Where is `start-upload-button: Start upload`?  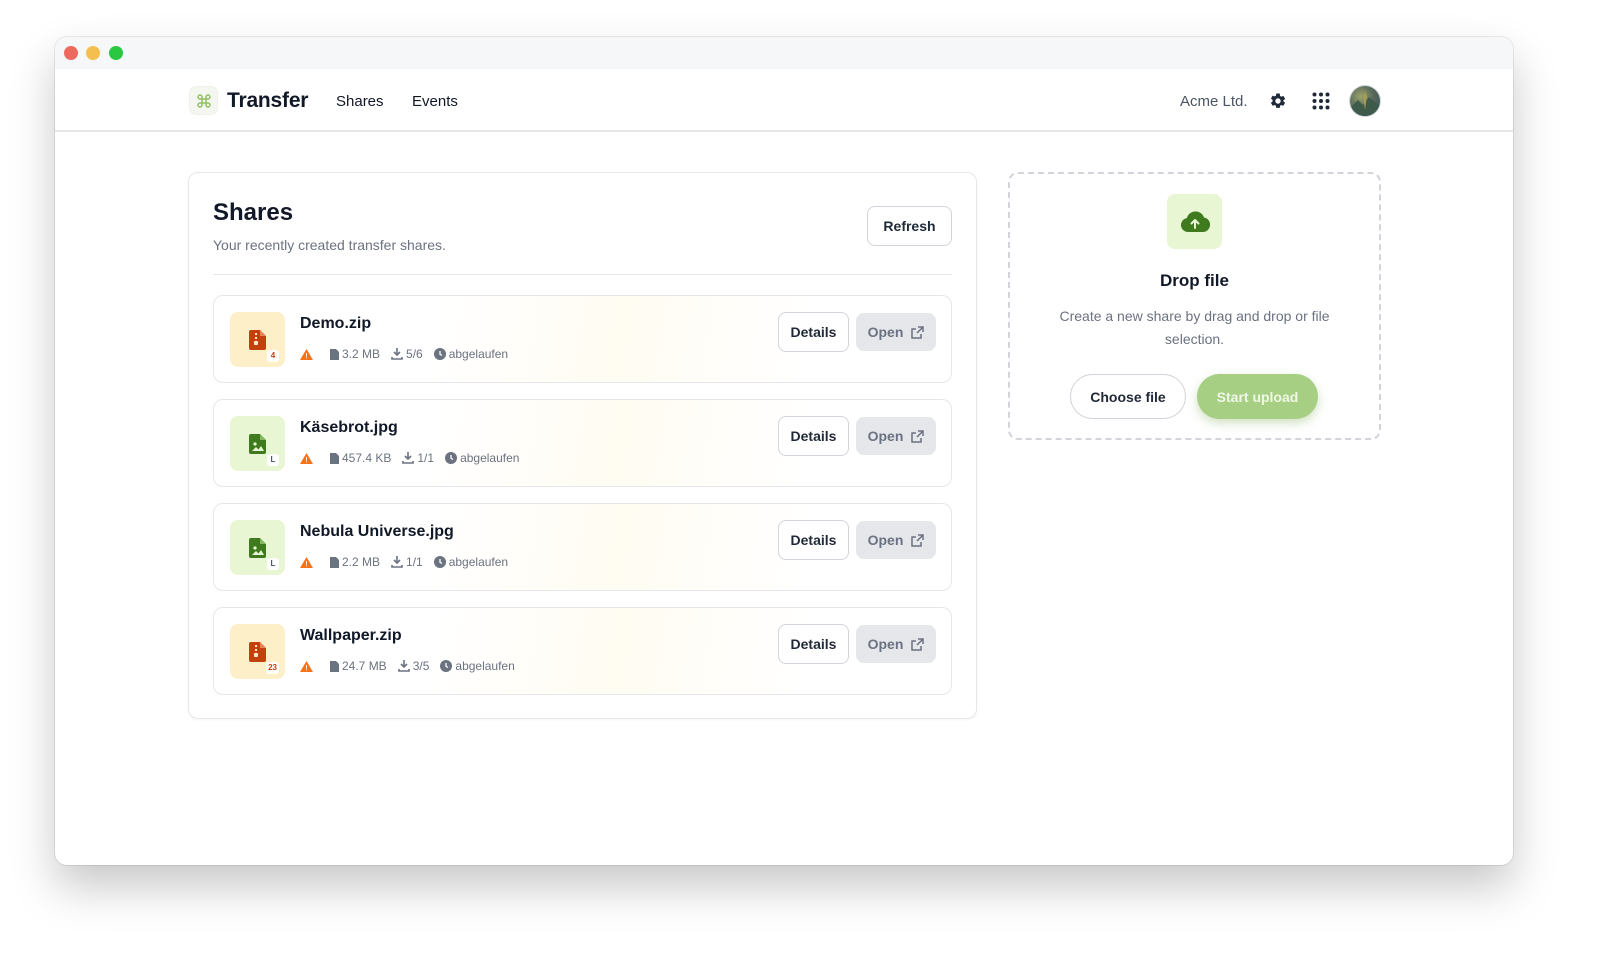
start-upload-button: Start upload is located at coordinates (1257, 396).